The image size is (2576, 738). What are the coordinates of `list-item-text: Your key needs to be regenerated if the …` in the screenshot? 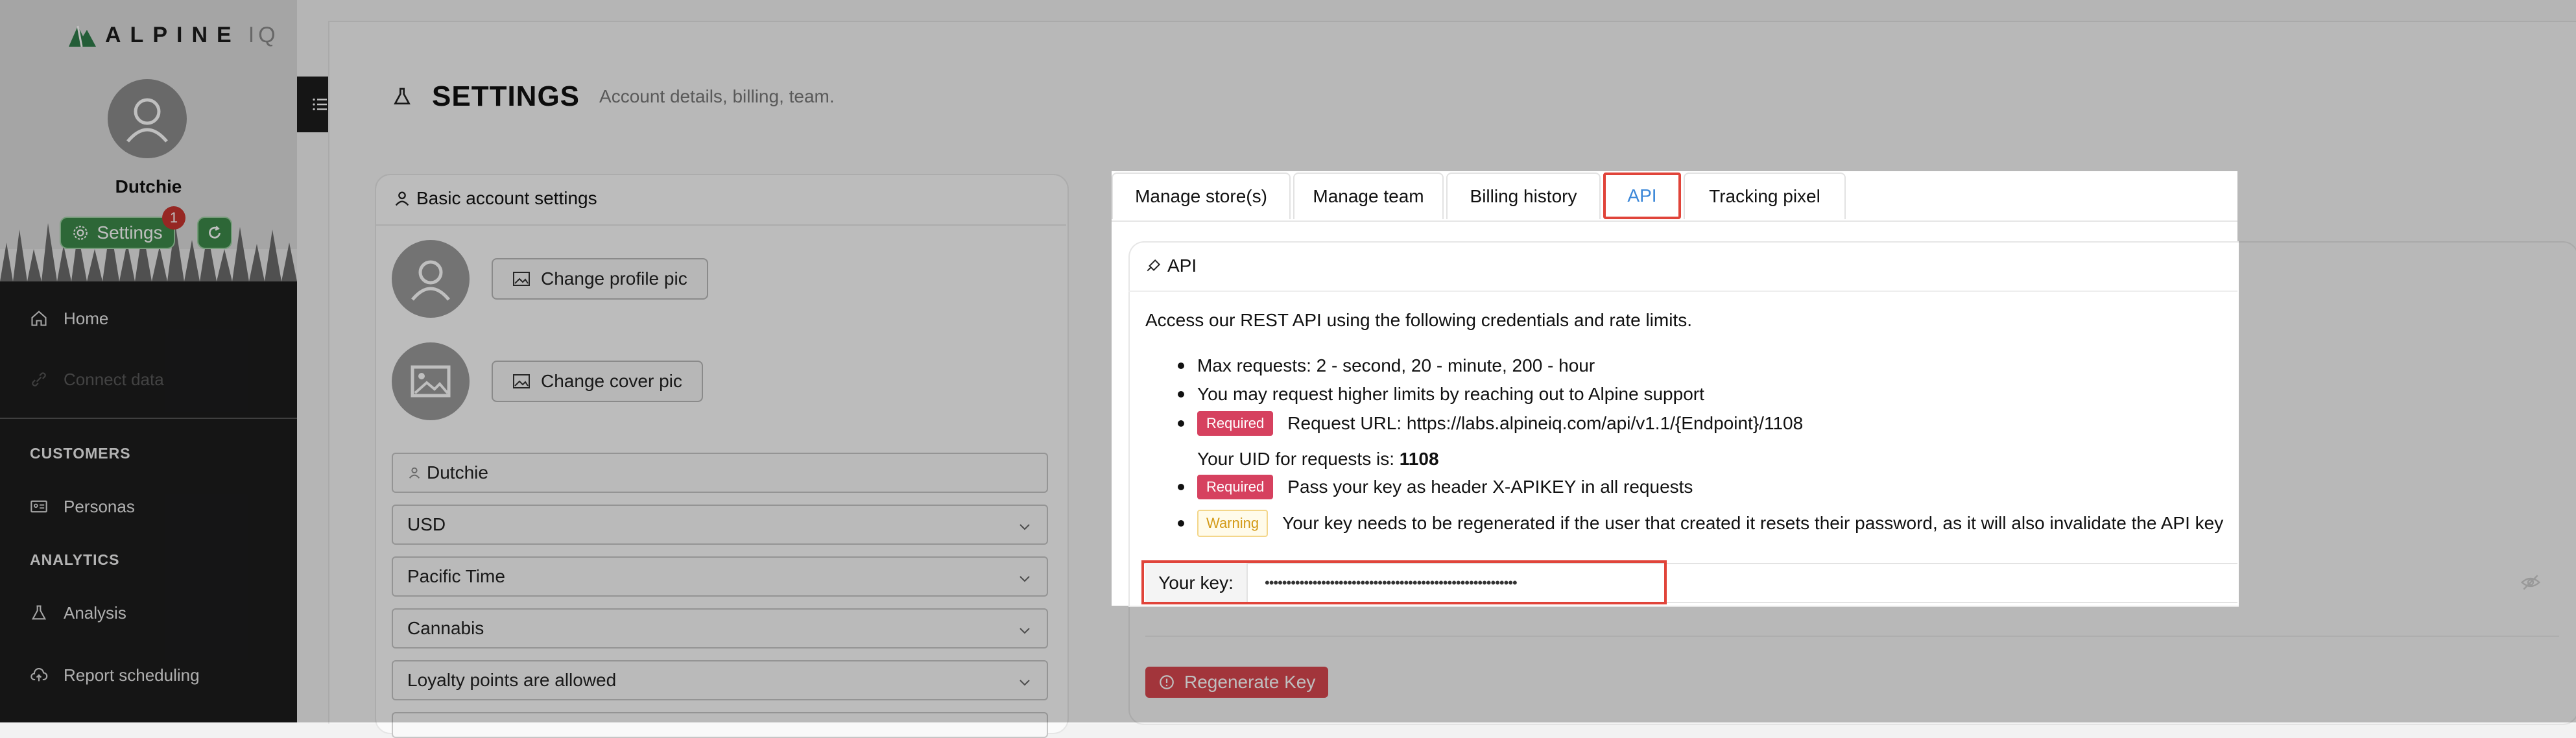 It's located at (1753, 523).